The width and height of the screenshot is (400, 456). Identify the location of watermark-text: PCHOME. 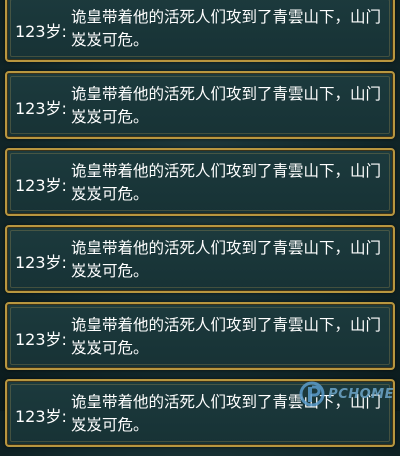
(361, 394).